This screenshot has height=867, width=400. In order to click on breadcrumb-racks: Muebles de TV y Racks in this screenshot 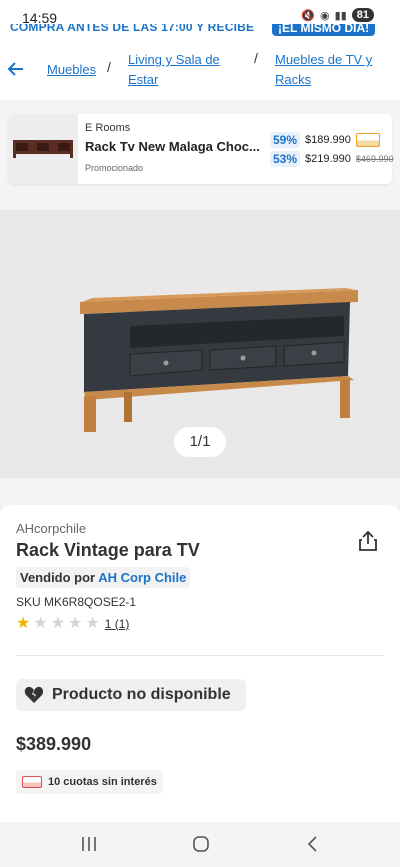, I will do `click(330, 70)`.